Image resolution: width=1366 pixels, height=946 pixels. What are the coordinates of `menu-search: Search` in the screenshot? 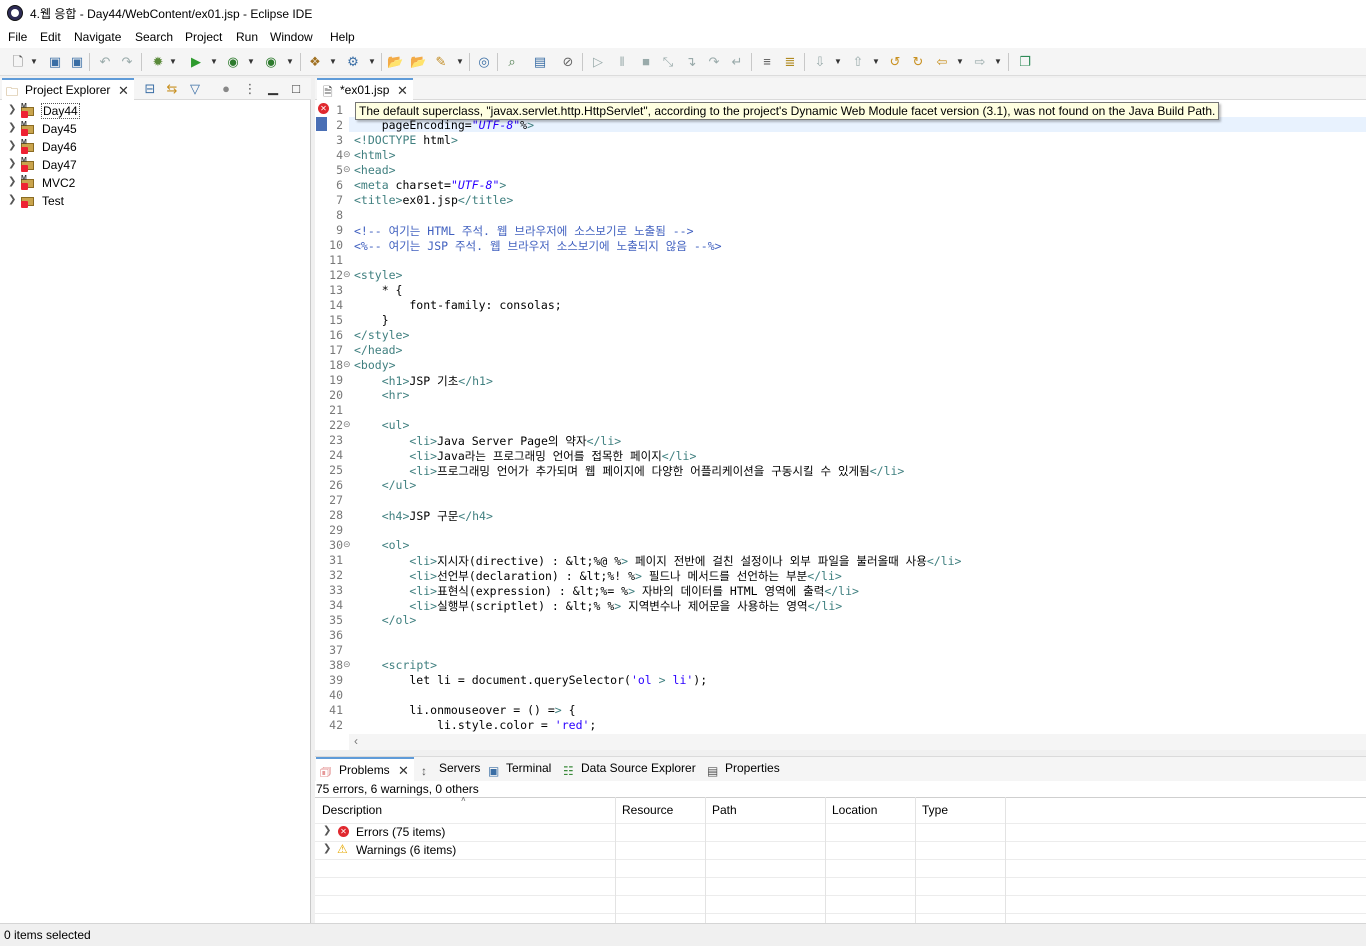 It's located at (154, 37).